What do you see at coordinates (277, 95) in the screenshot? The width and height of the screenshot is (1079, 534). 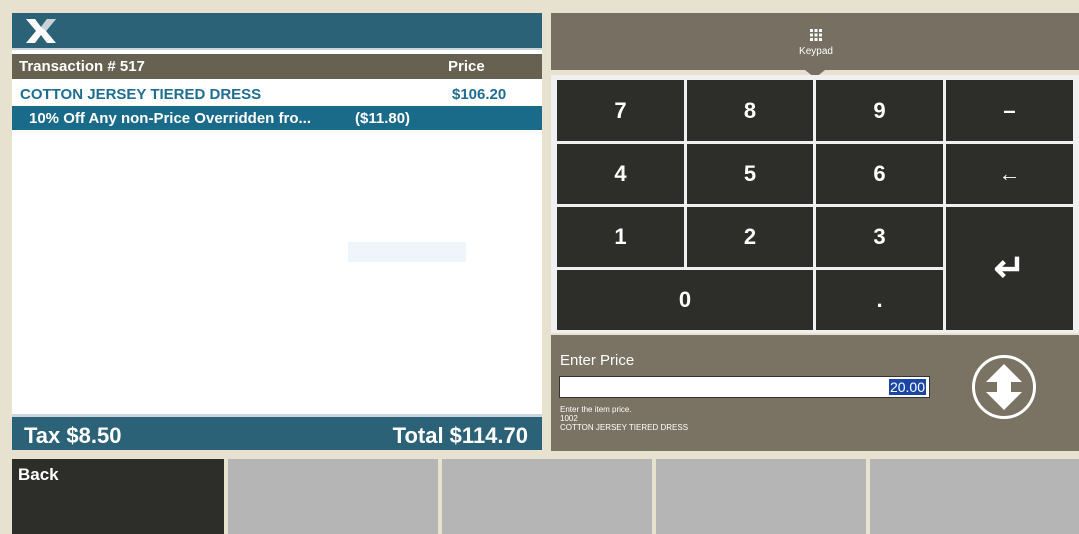 I see `line-item: COTTON JERSEY TIERED DRESS $106.20` at bounding box center [277, 95].